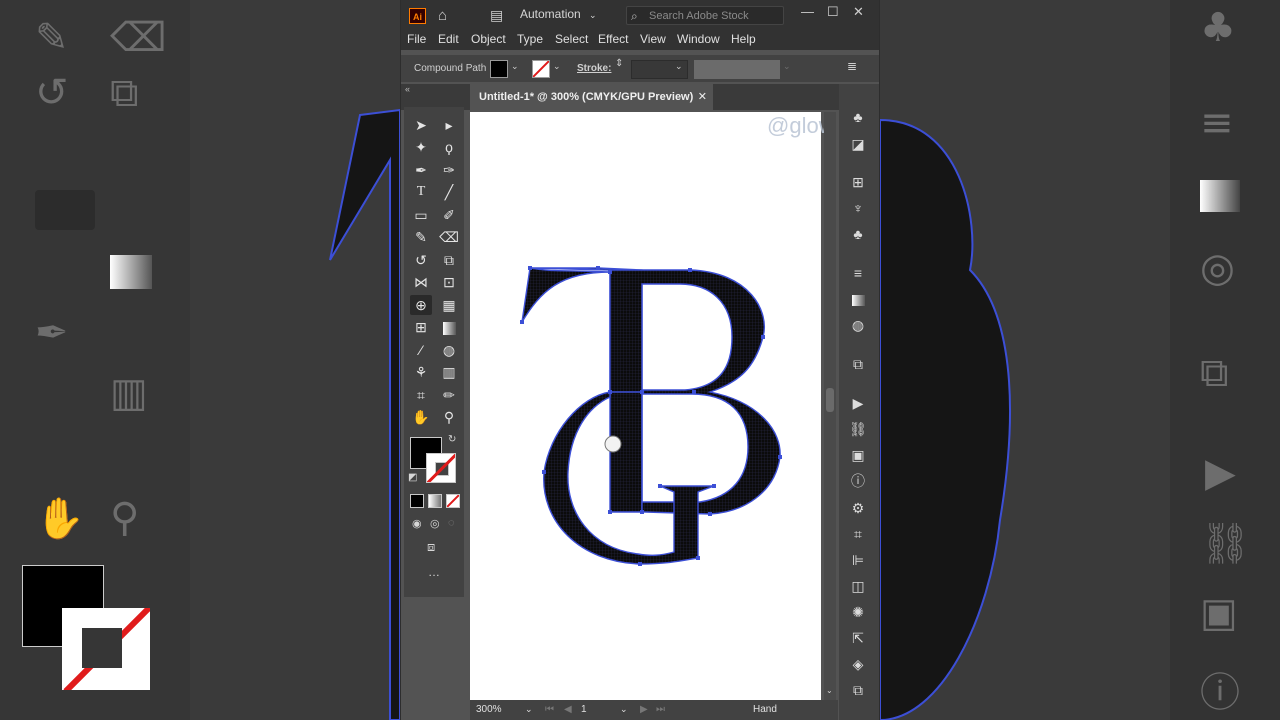 This screenshot has height=720, width=1280. What do you see at coordinates (449, 395) in the screenshot?
I see `slice-icon: ✏` at bounding box center [449, 395].